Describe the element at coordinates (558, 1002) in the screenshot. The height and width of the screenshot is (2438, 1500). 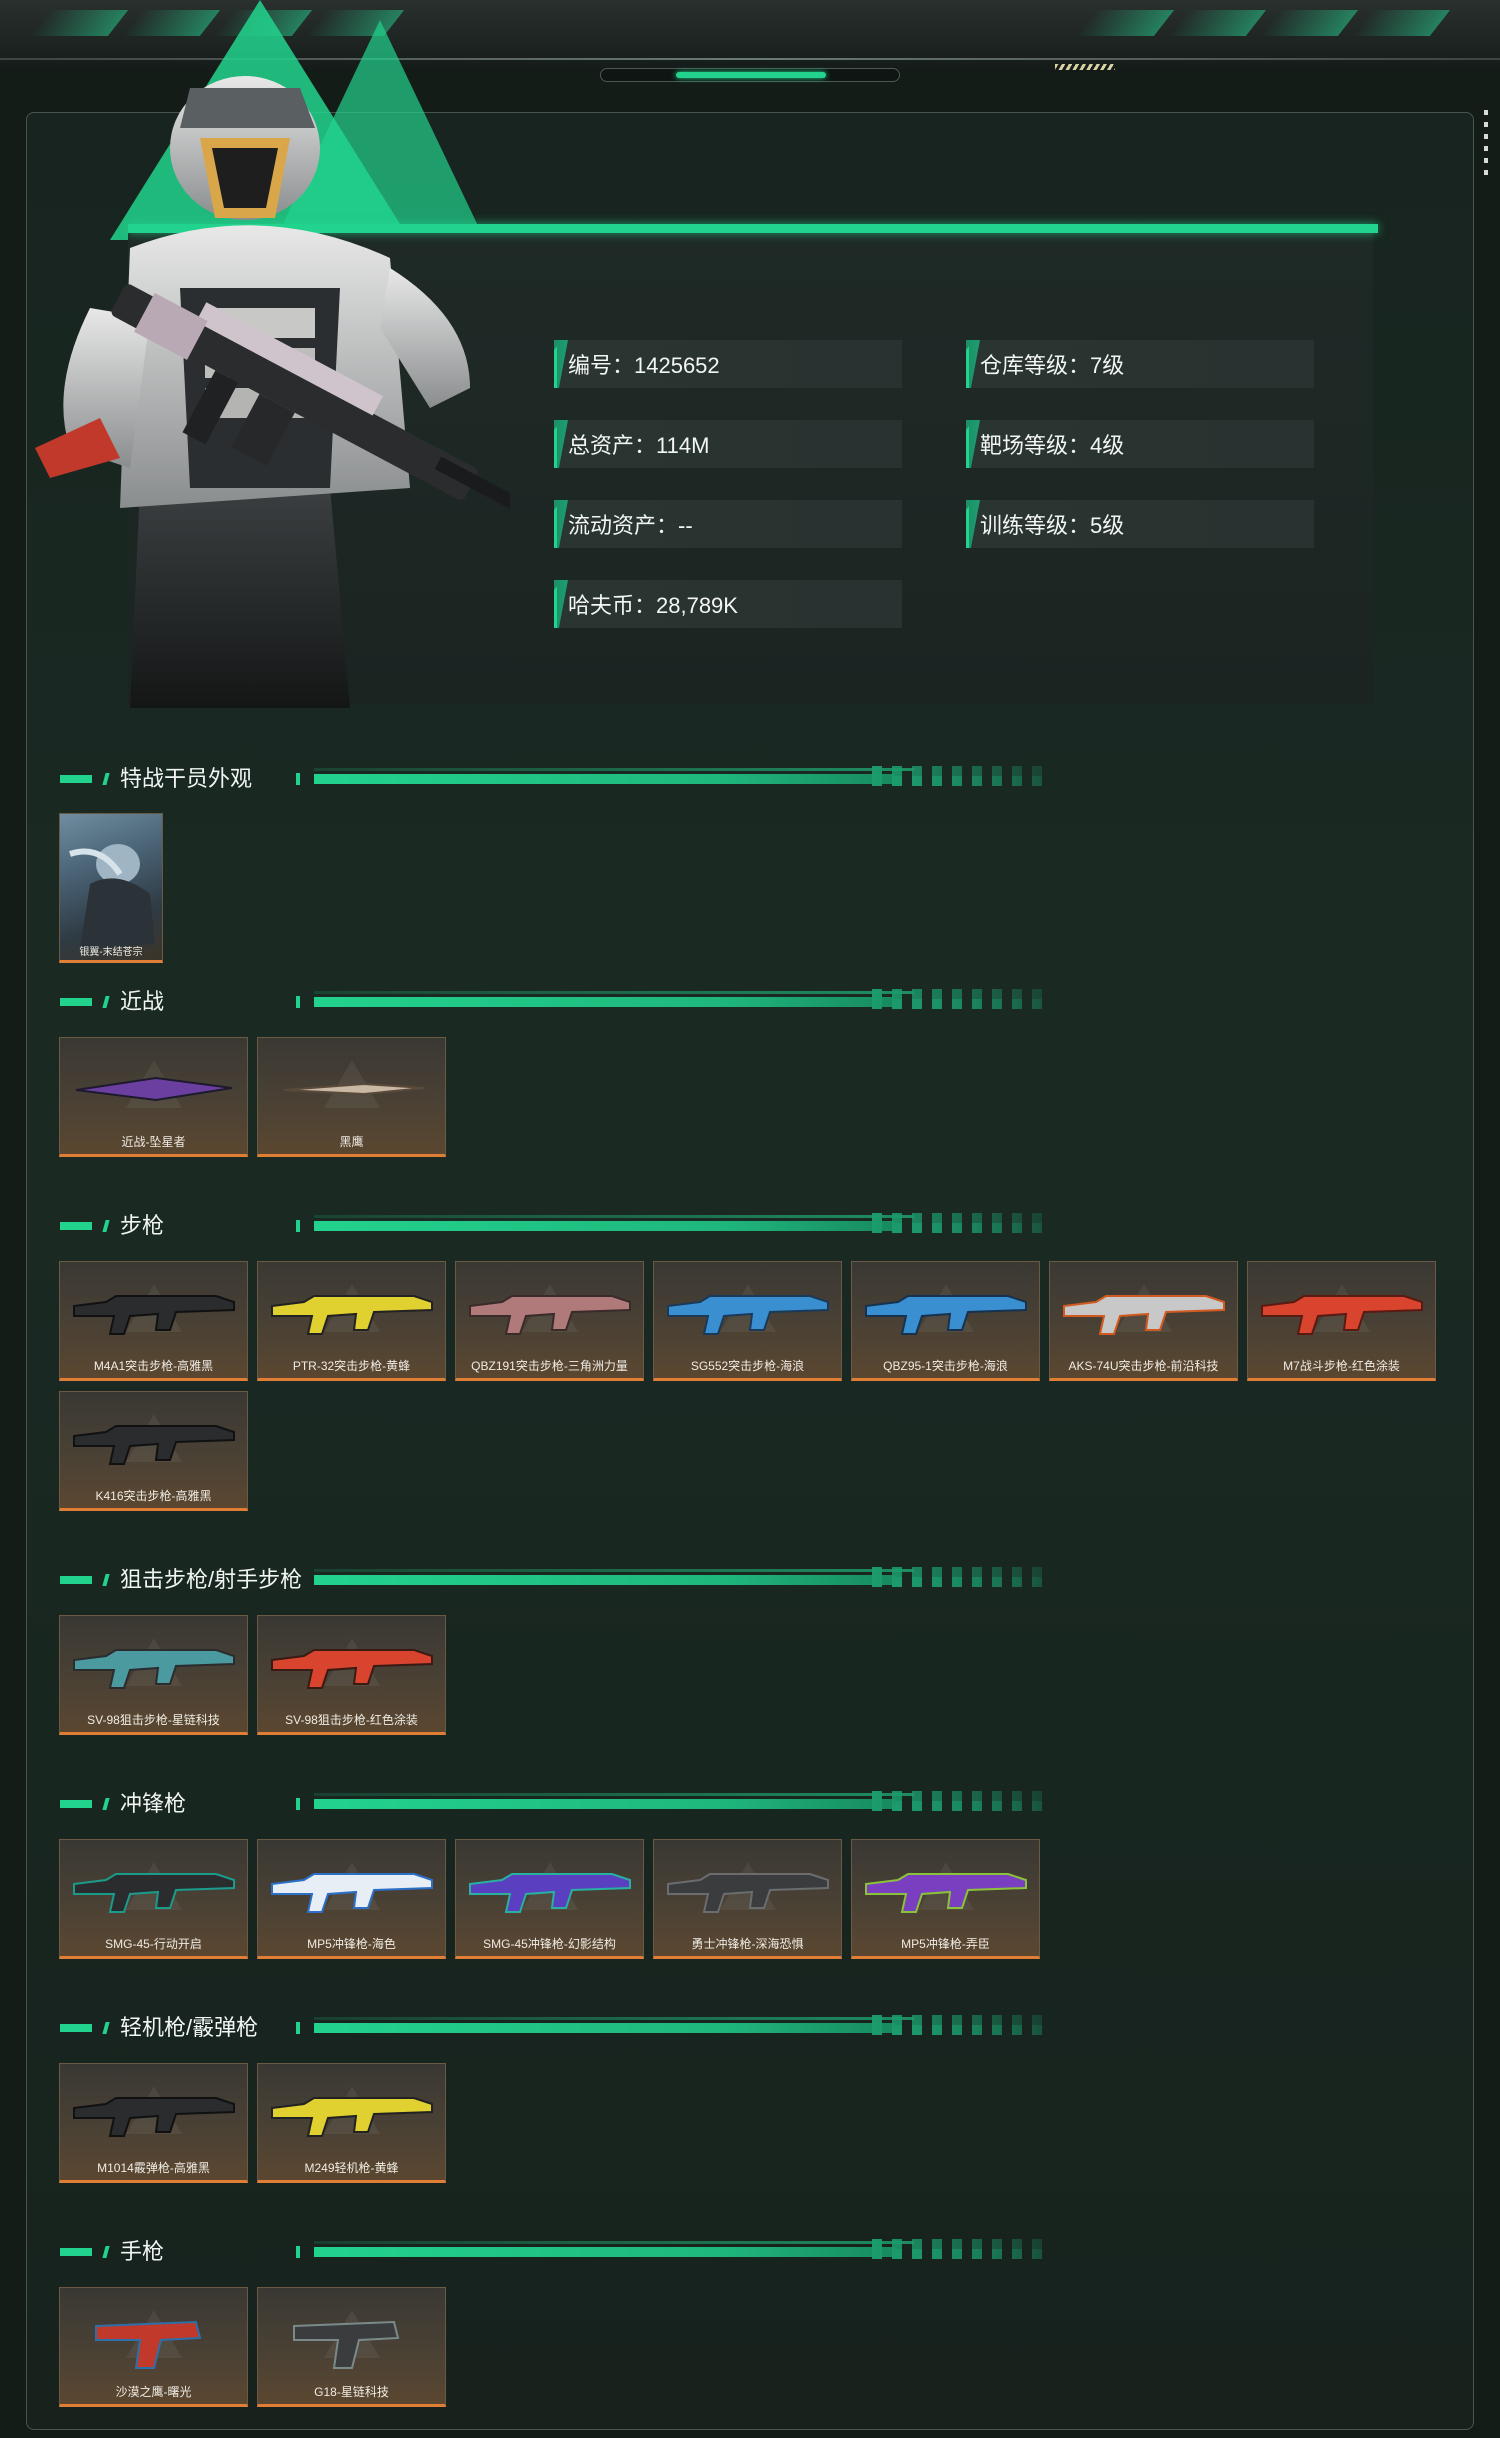
I see `section-header-melee: 近战` at that location.